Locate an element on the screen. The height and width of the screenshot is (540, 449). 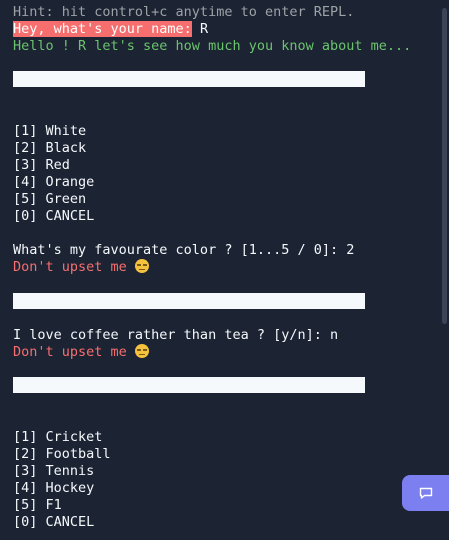
chat-button is located at coordinates (425, 493).